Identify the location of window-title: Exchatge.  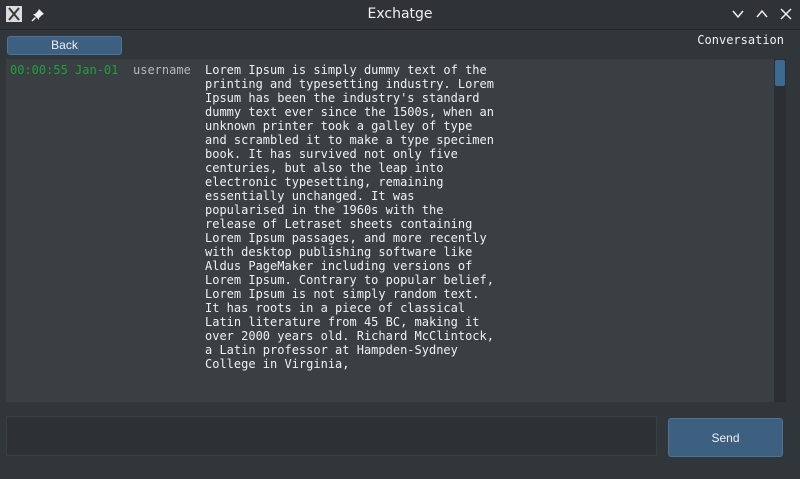
(400, 14).